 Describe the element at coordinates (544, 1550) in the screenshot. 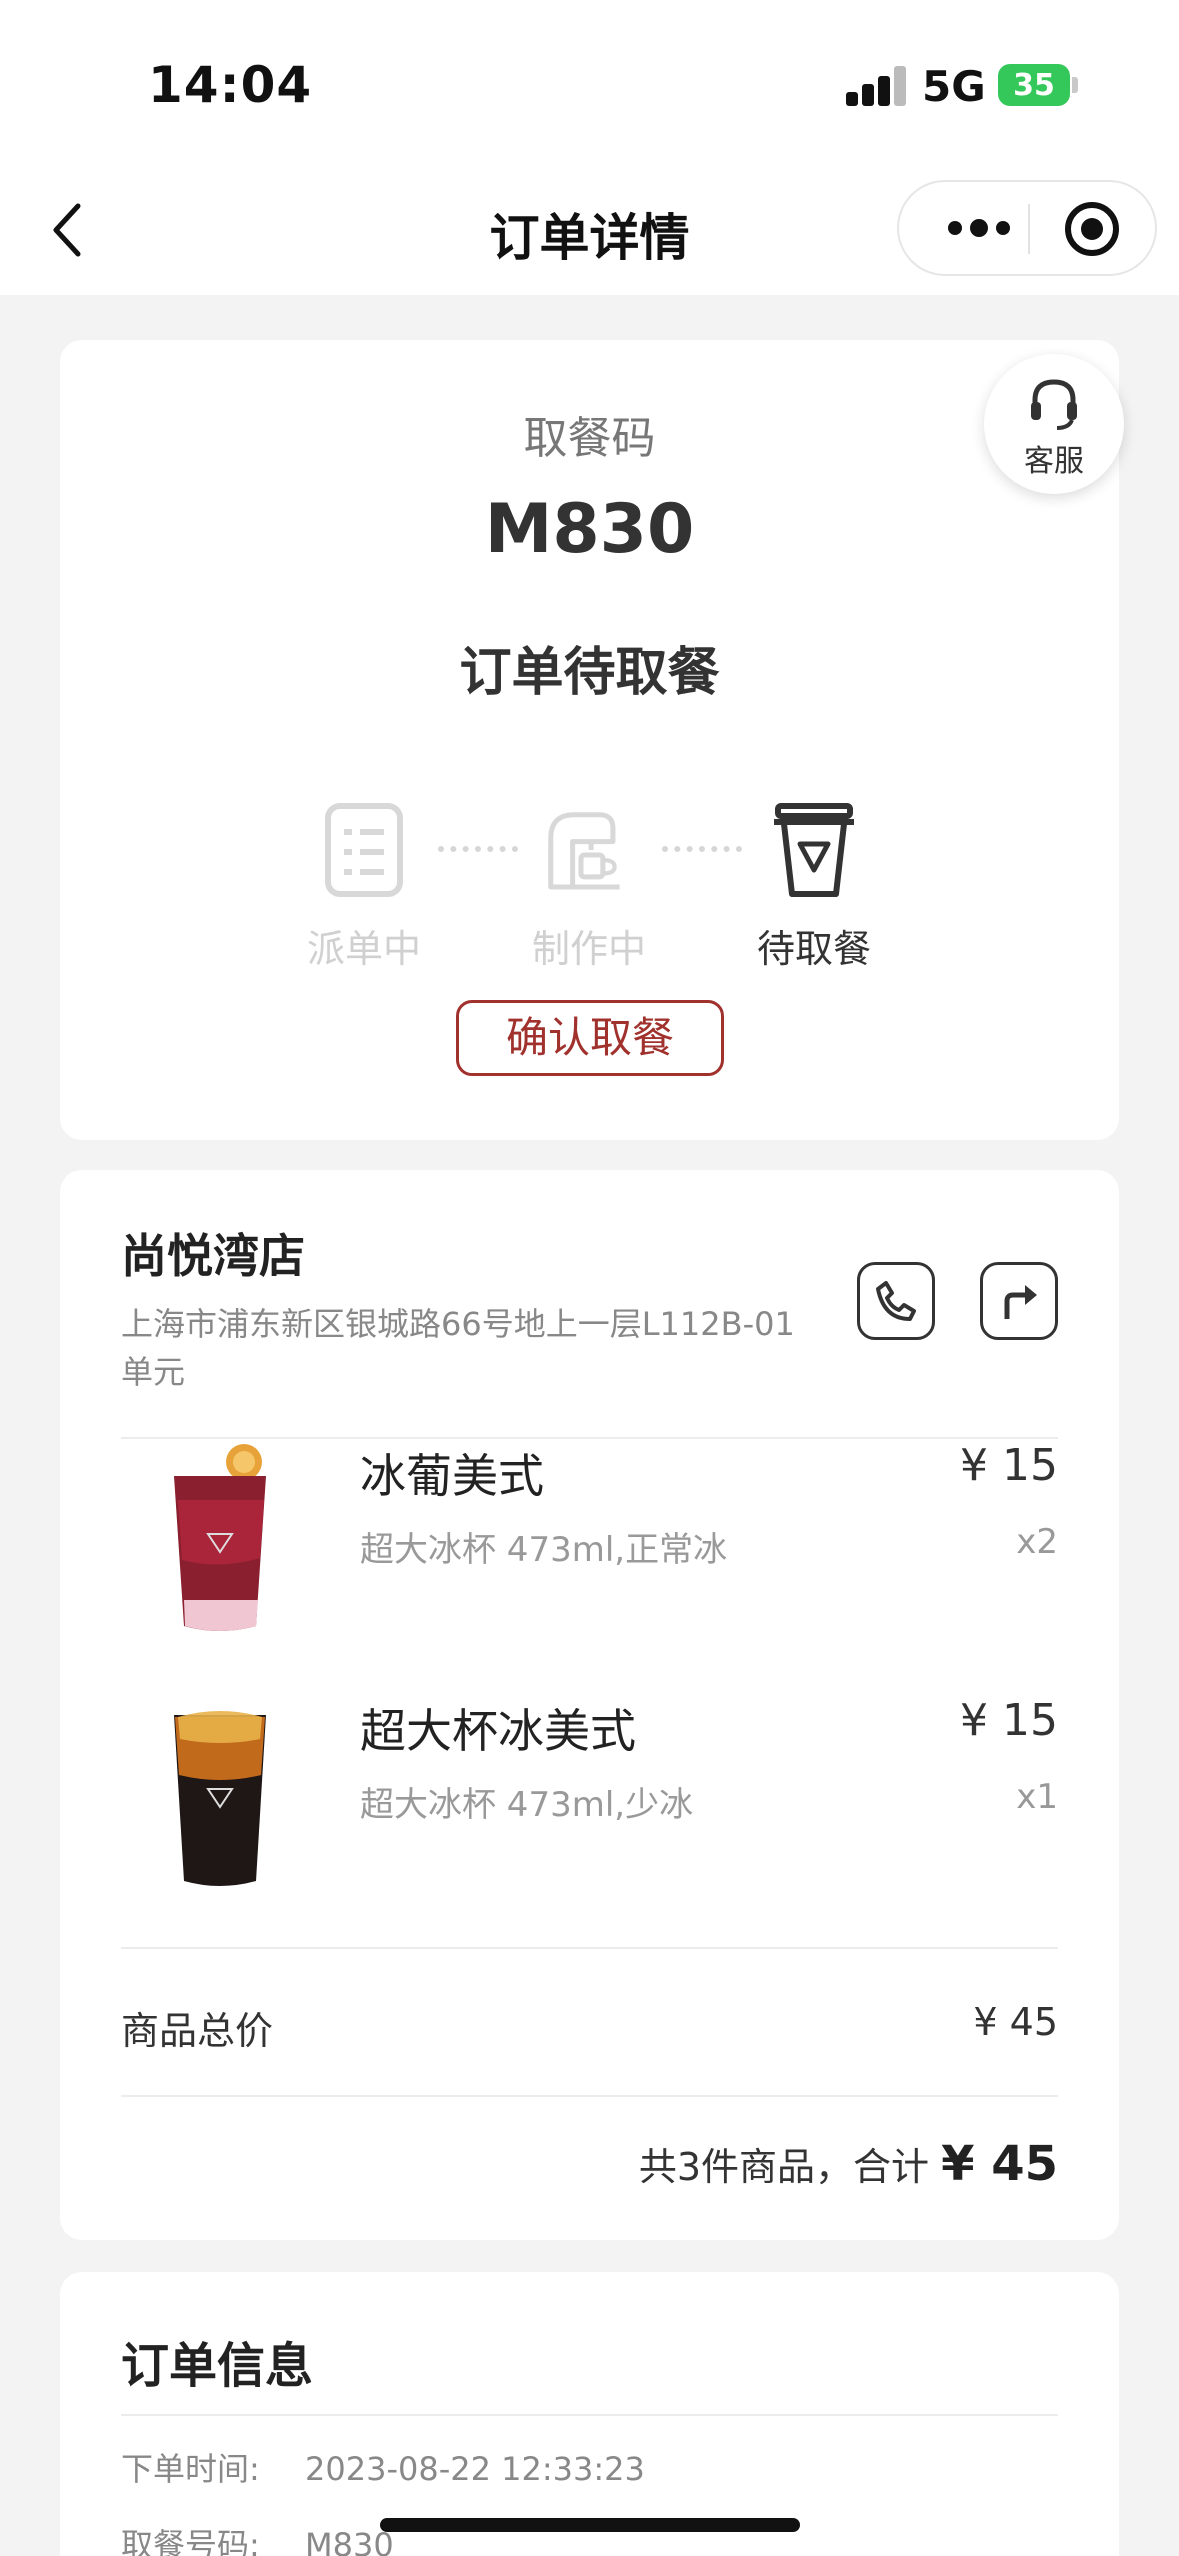

I see `item-spec: 超大冰杯 473ml,正常冰` at that location.